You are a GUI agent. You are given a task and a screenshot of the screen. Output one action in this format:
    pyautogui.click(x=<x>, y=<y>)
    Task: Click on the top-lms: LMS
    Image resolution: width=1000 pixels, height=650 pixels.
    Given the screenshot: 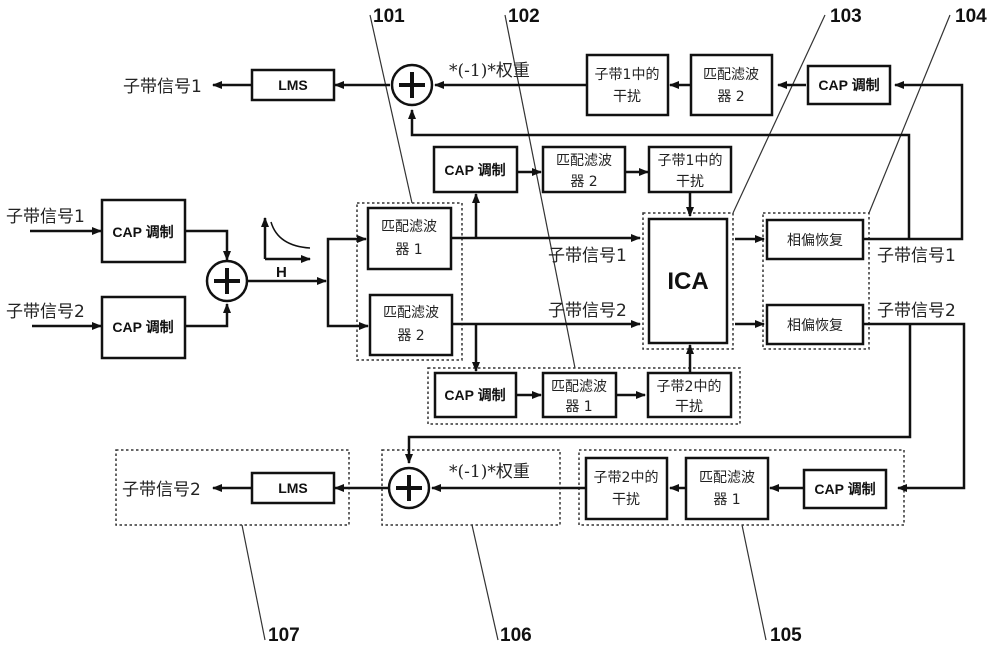 What is the action you would take?
    pyautogui.click(x=293, y=85)
    